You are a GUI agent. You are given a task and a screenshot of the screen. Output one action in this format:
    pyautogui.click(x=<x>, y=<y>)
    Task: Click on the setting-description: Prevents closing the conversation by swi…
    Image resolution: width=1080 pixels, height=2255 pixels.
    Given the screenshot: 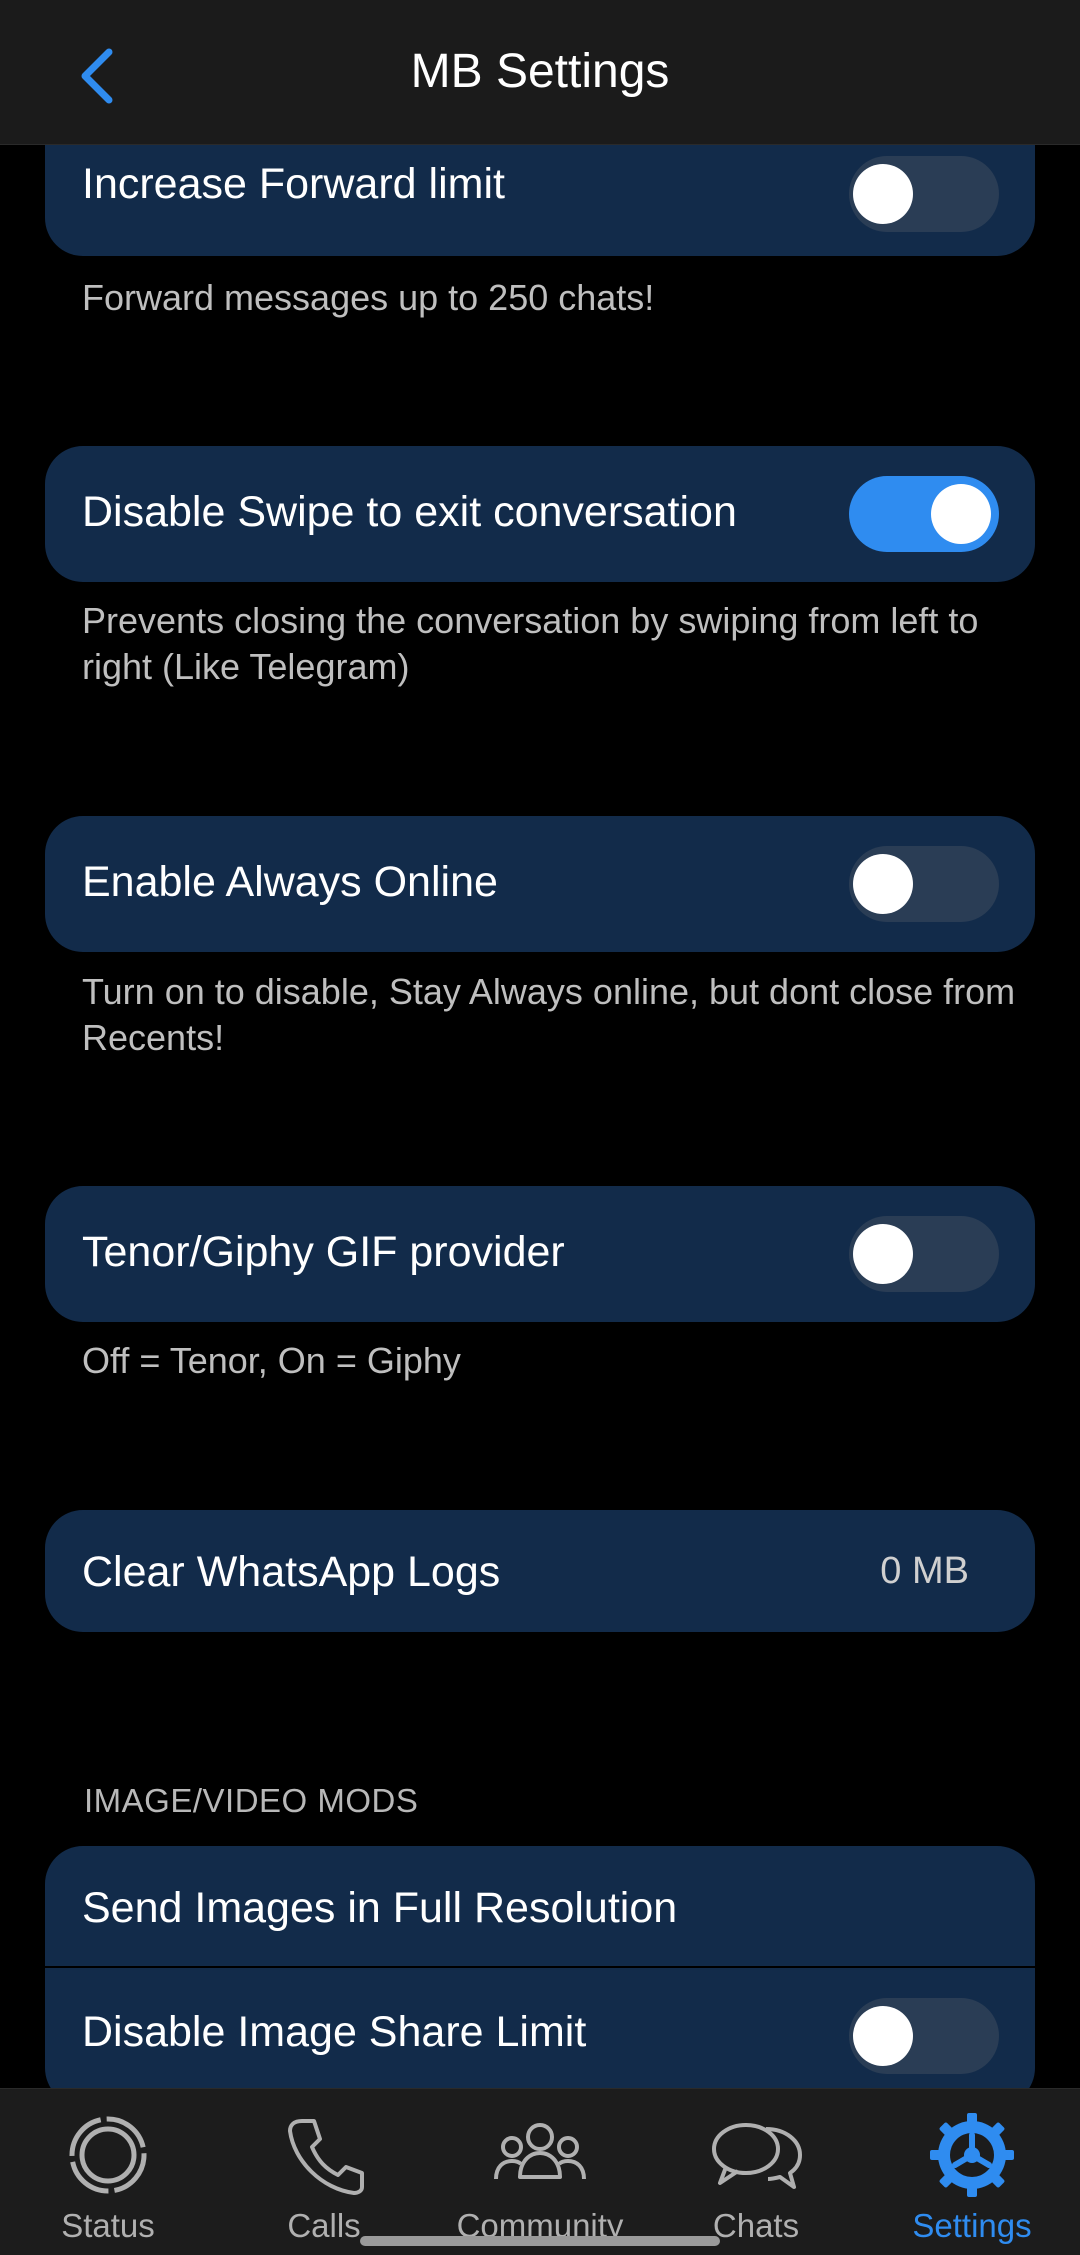 What is the action you would take?
    pyautogui.click(x=530, y=643)
    